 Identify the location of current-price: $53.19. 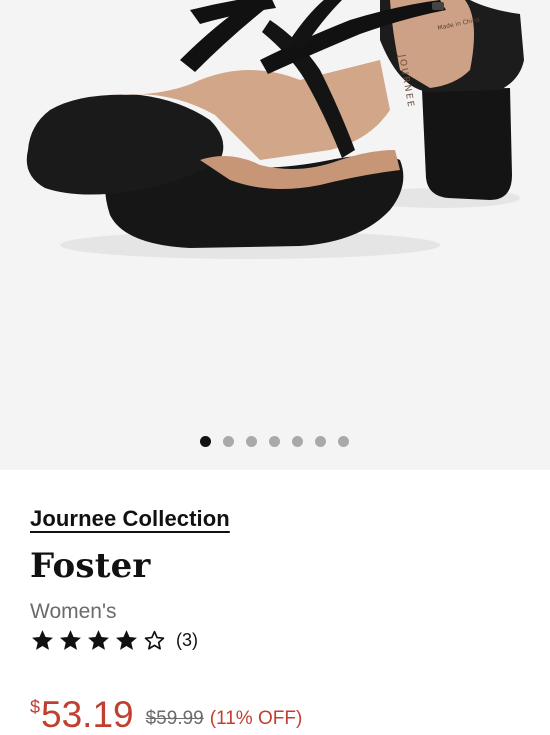
(82, 714).